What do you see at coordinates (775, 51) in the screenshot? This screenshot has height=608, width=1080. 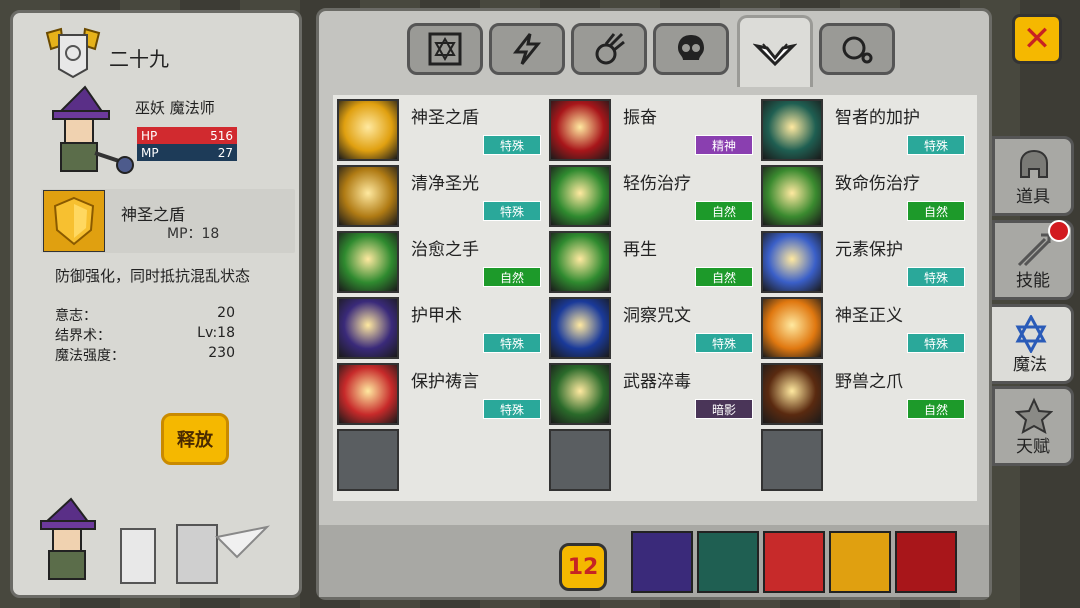 I see `tab-wings` at bounding box center [775, 51].